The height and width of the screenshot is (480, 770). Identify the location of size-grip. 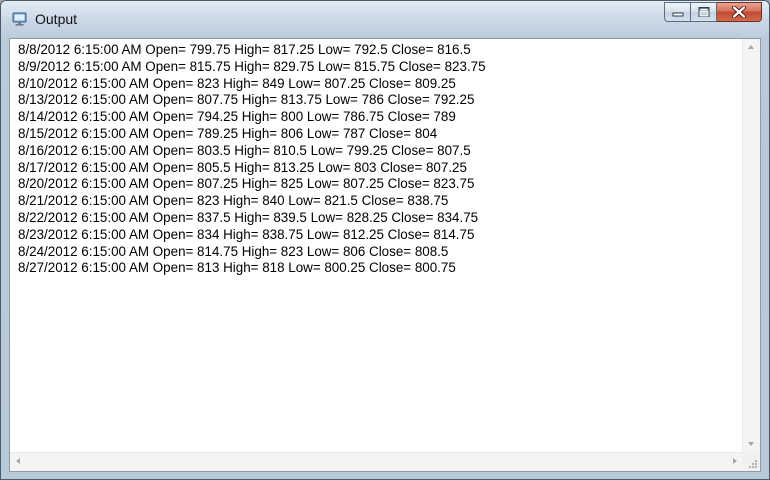
(751, 462).